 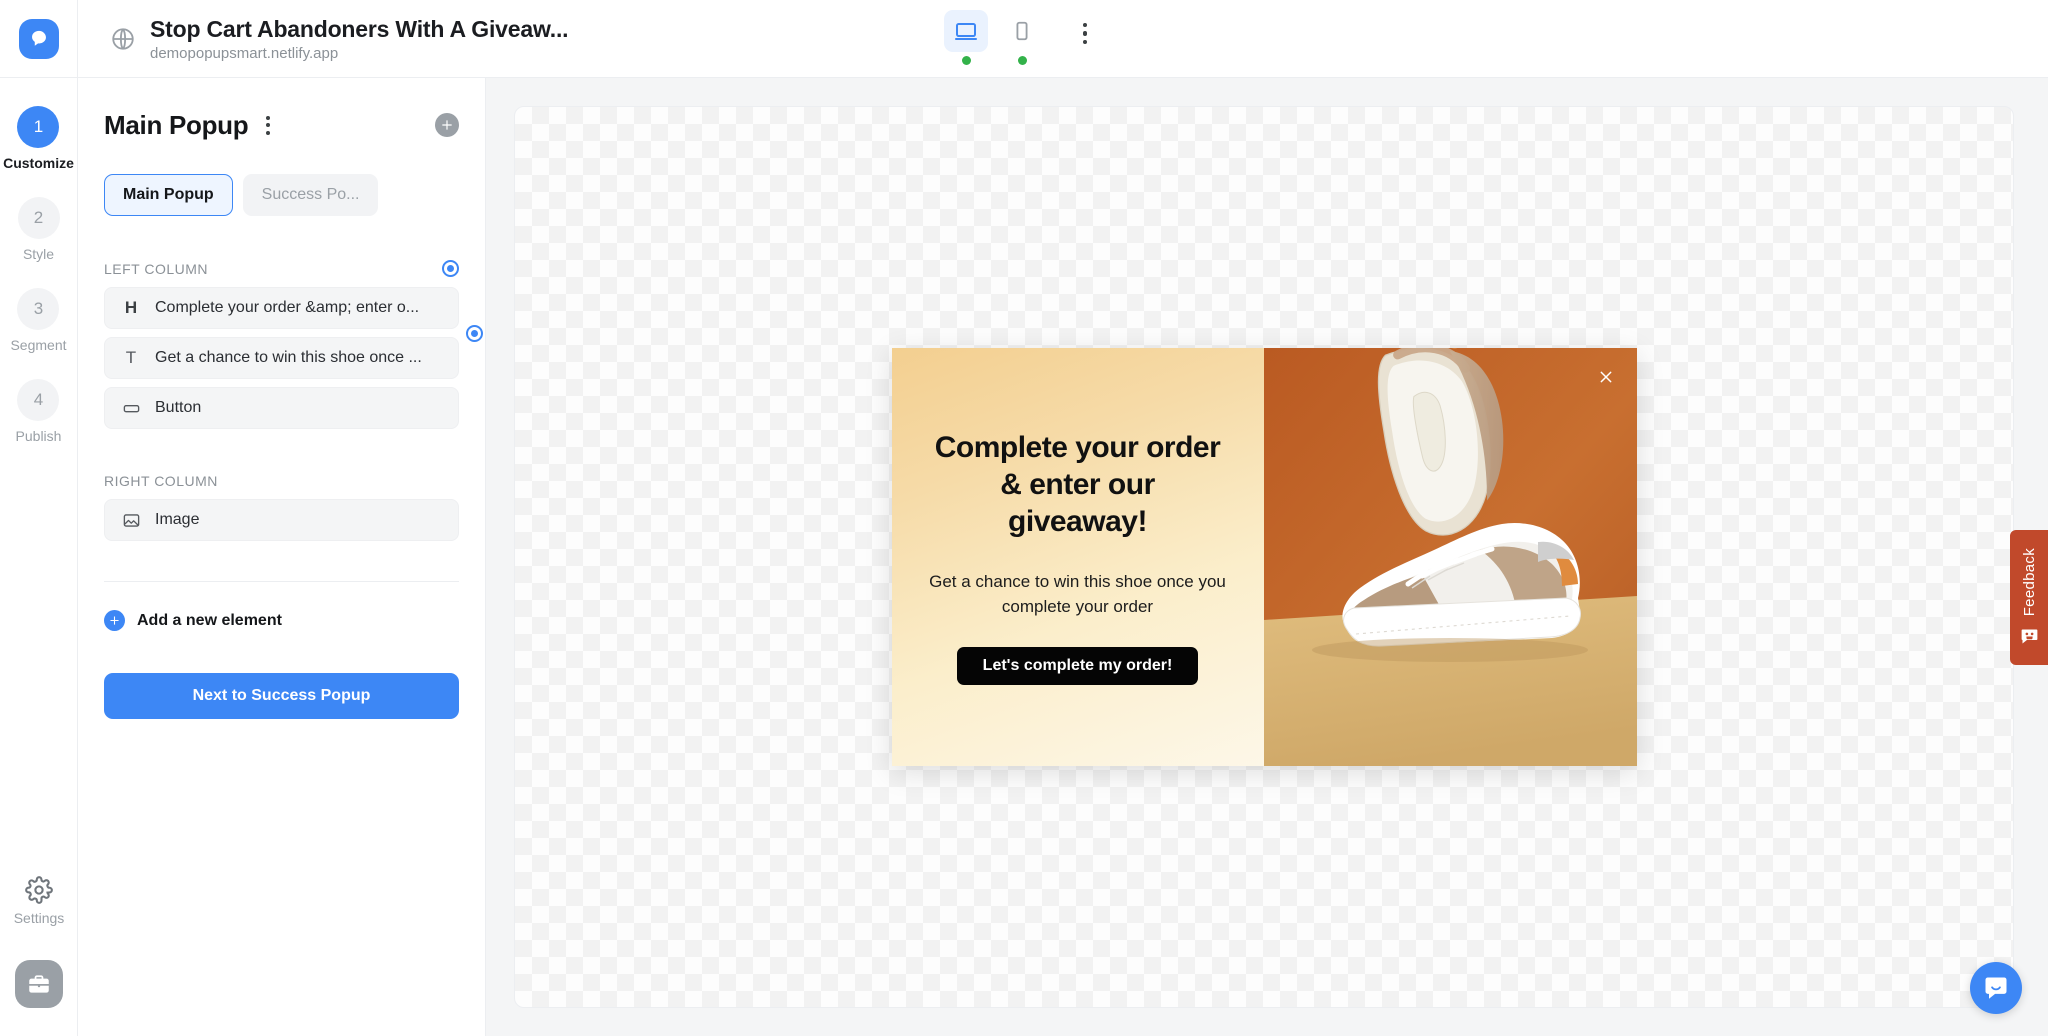 What do you see at coordinates (281, 268) in the screenshot?
I see `left-column-header: LEFT COLUMN` at bounding box center [281, 268].